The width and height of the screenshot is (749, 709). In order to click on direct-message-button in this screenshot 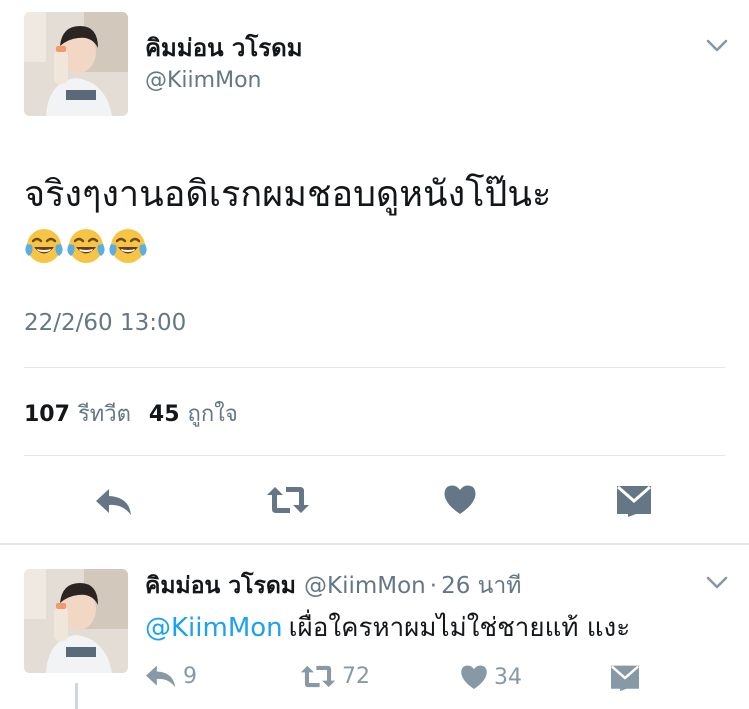, I will do `click(625, 678)`.